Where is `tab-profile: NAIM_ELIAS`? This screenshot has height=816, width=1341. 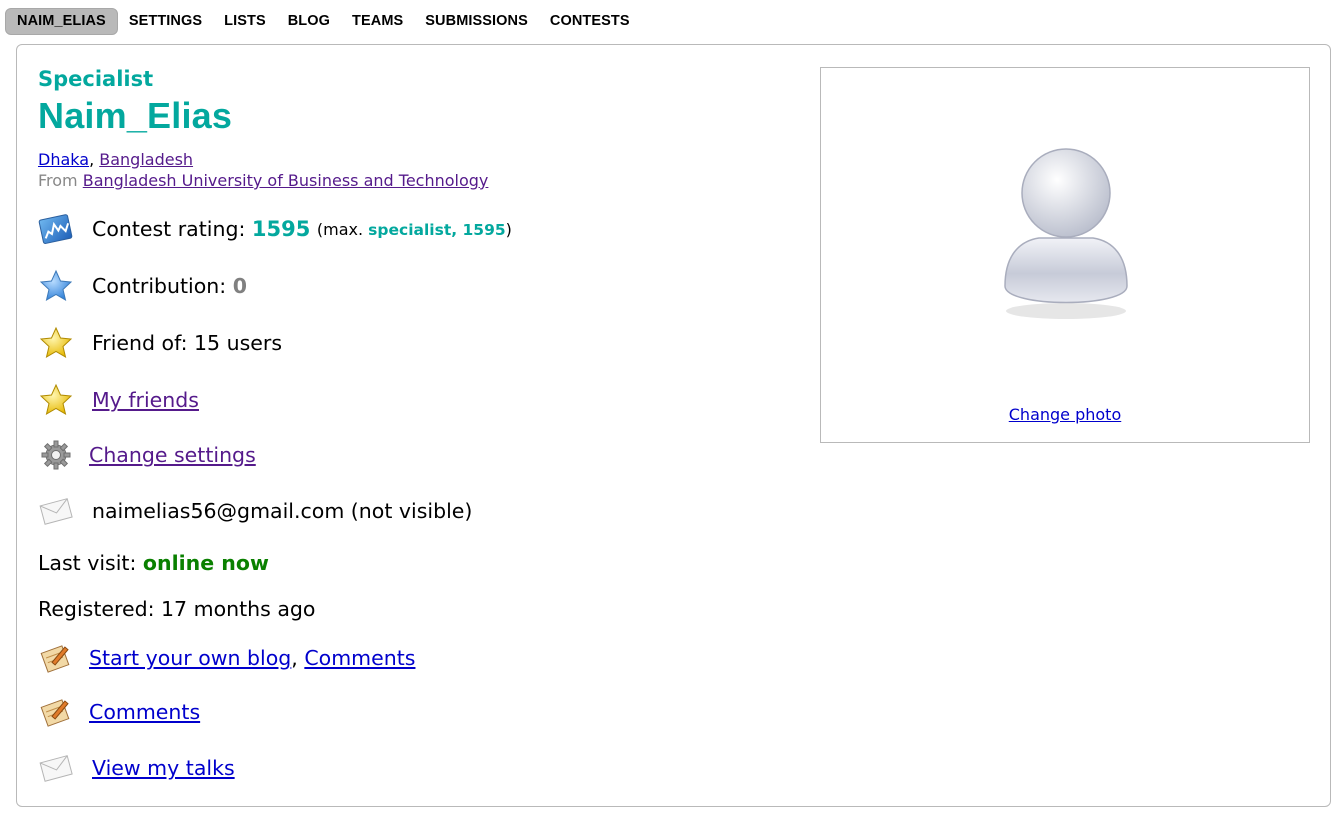 tab-profile: NAIM_ELIAS is located at coordinates (61, 21).